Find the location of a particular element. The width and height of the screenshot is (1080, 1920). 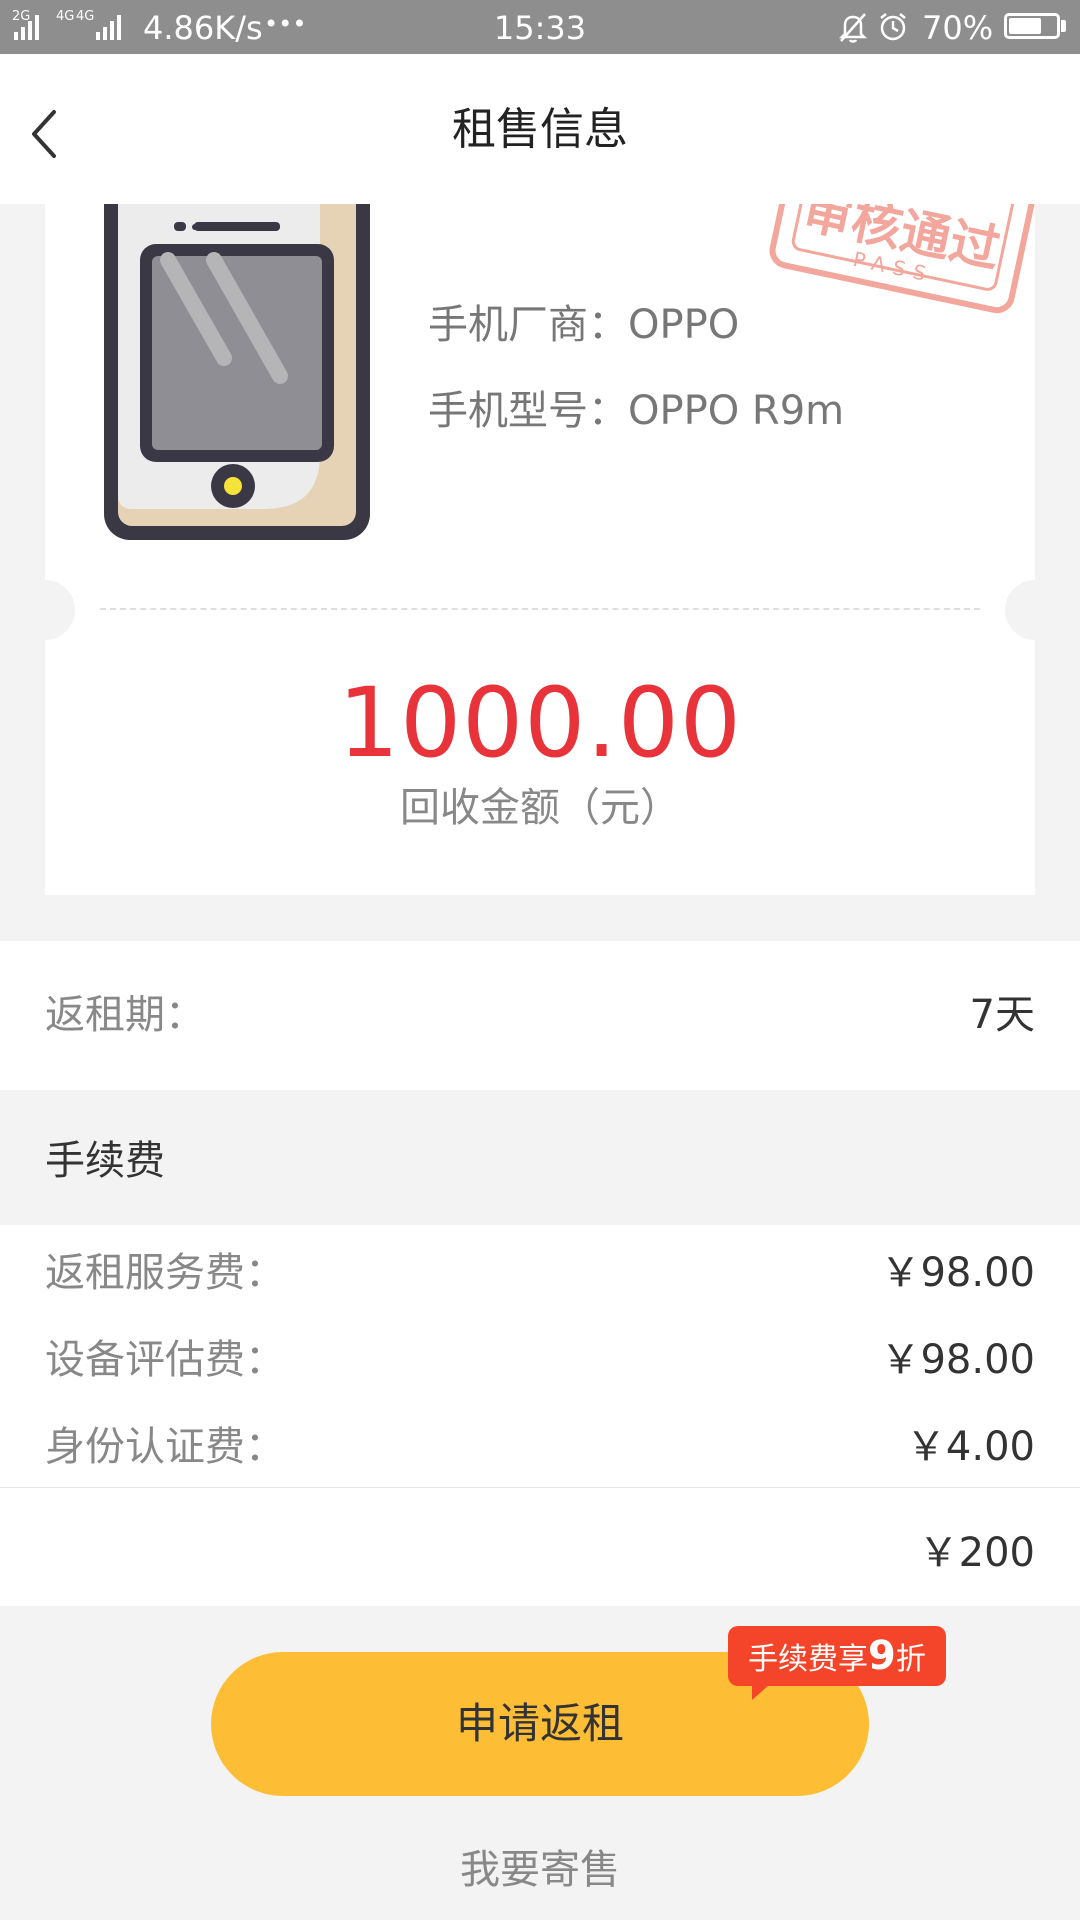

model-row: 手机型号：OPPO R9m is located at coordinates (636, 411).